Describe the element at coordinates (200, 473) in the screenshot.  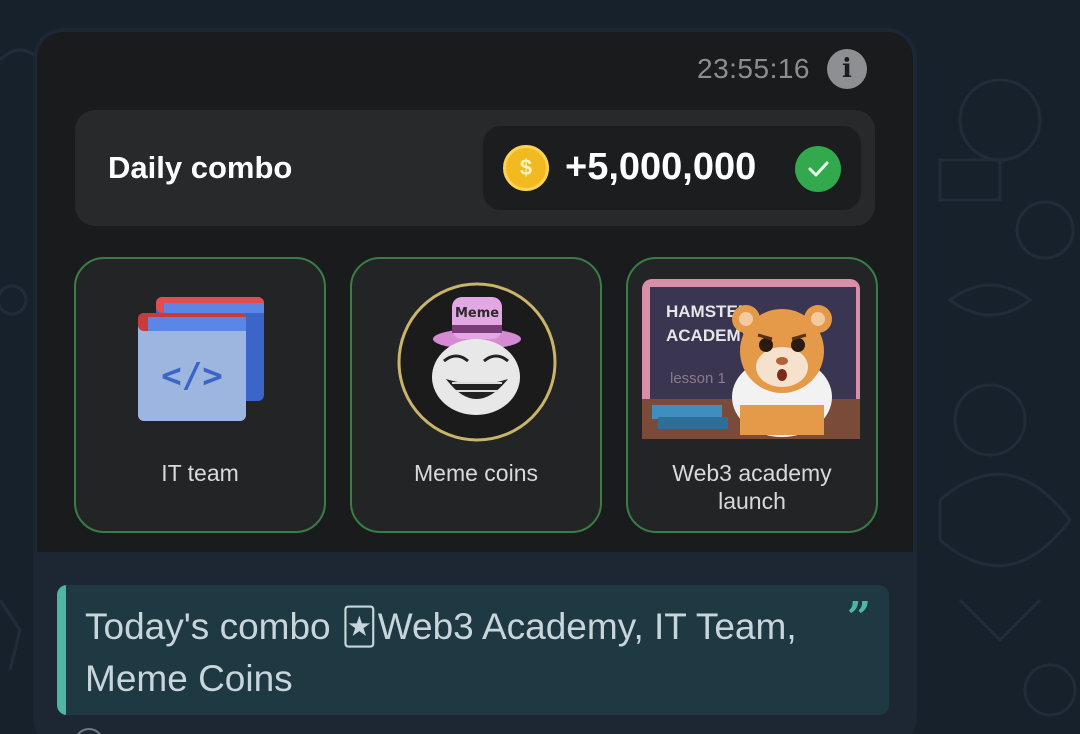
I see `card-label: IT team` at that location.